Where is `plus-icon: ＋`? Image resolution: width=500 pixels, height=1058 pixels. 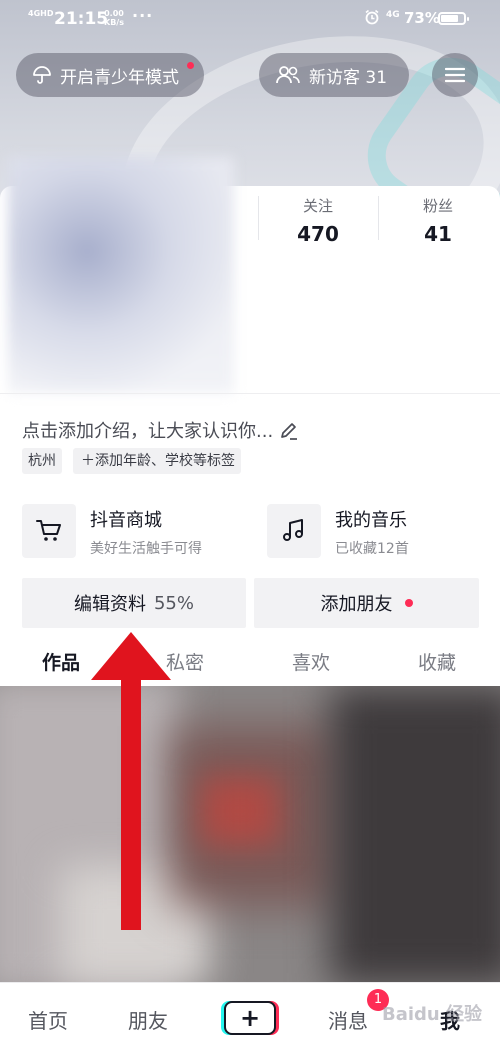
plus-icon: ＋ is located at coordinates (88, 461).